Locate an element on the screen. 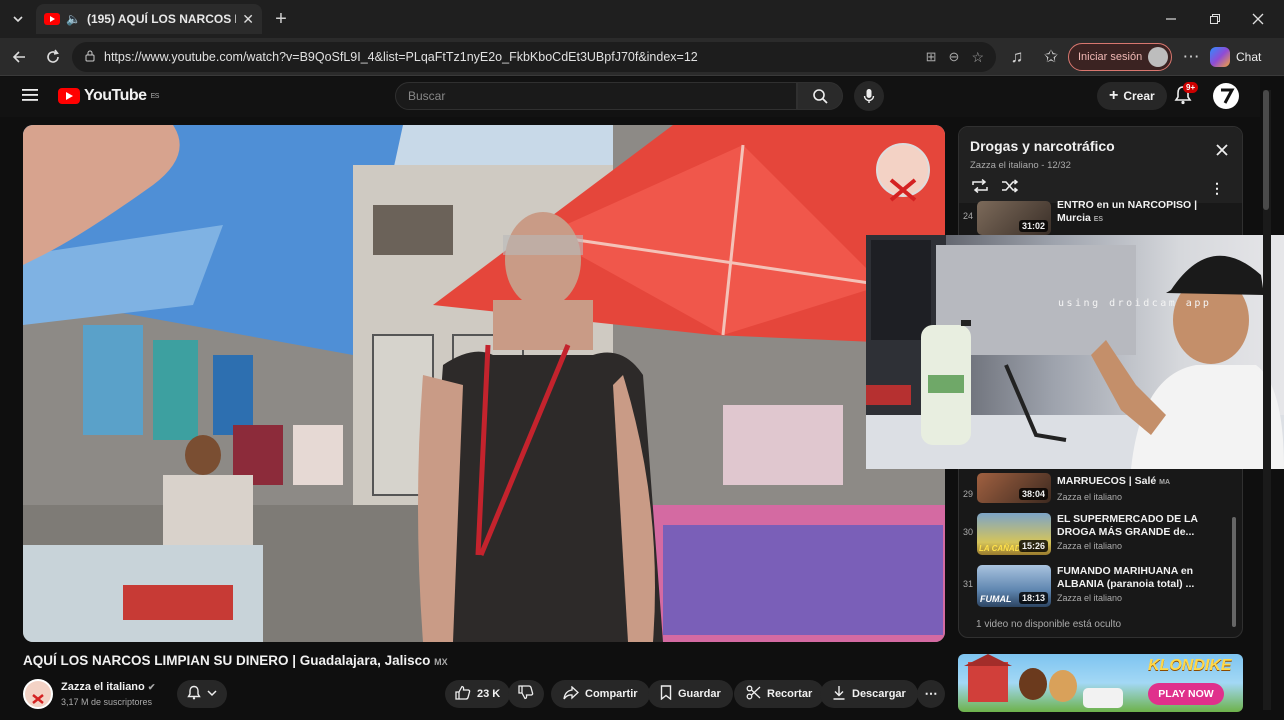 The width and height of the screenshot is (1284, 720). download-label: Descargar is located at coordinates (879, 694).